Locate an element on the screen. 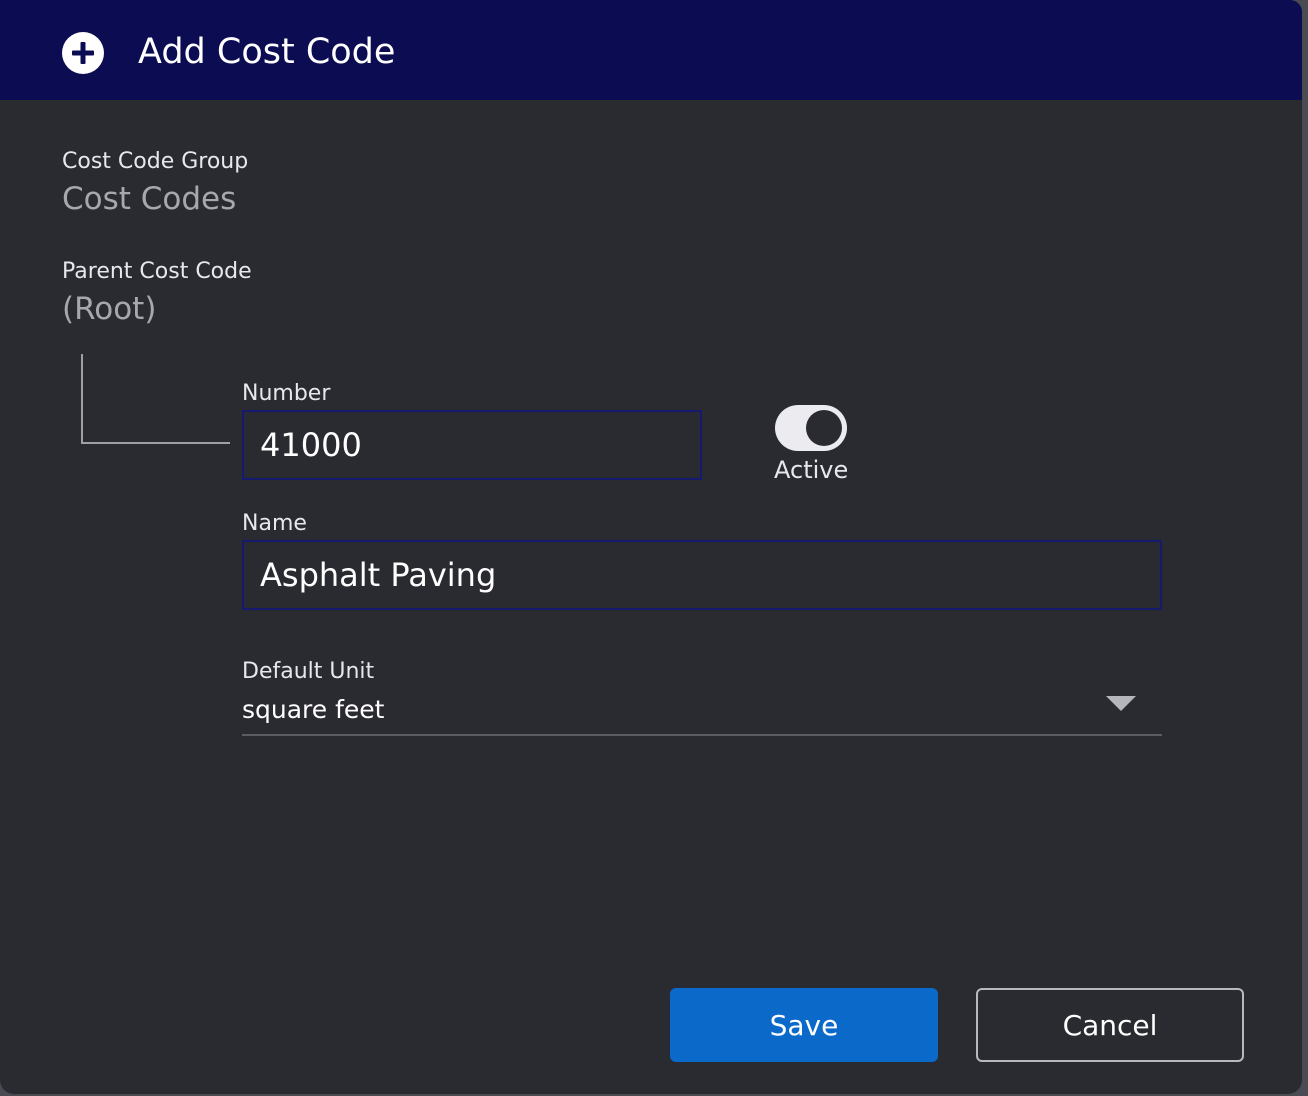  default-unit-value: square feet is located at coordinates (313, 709).